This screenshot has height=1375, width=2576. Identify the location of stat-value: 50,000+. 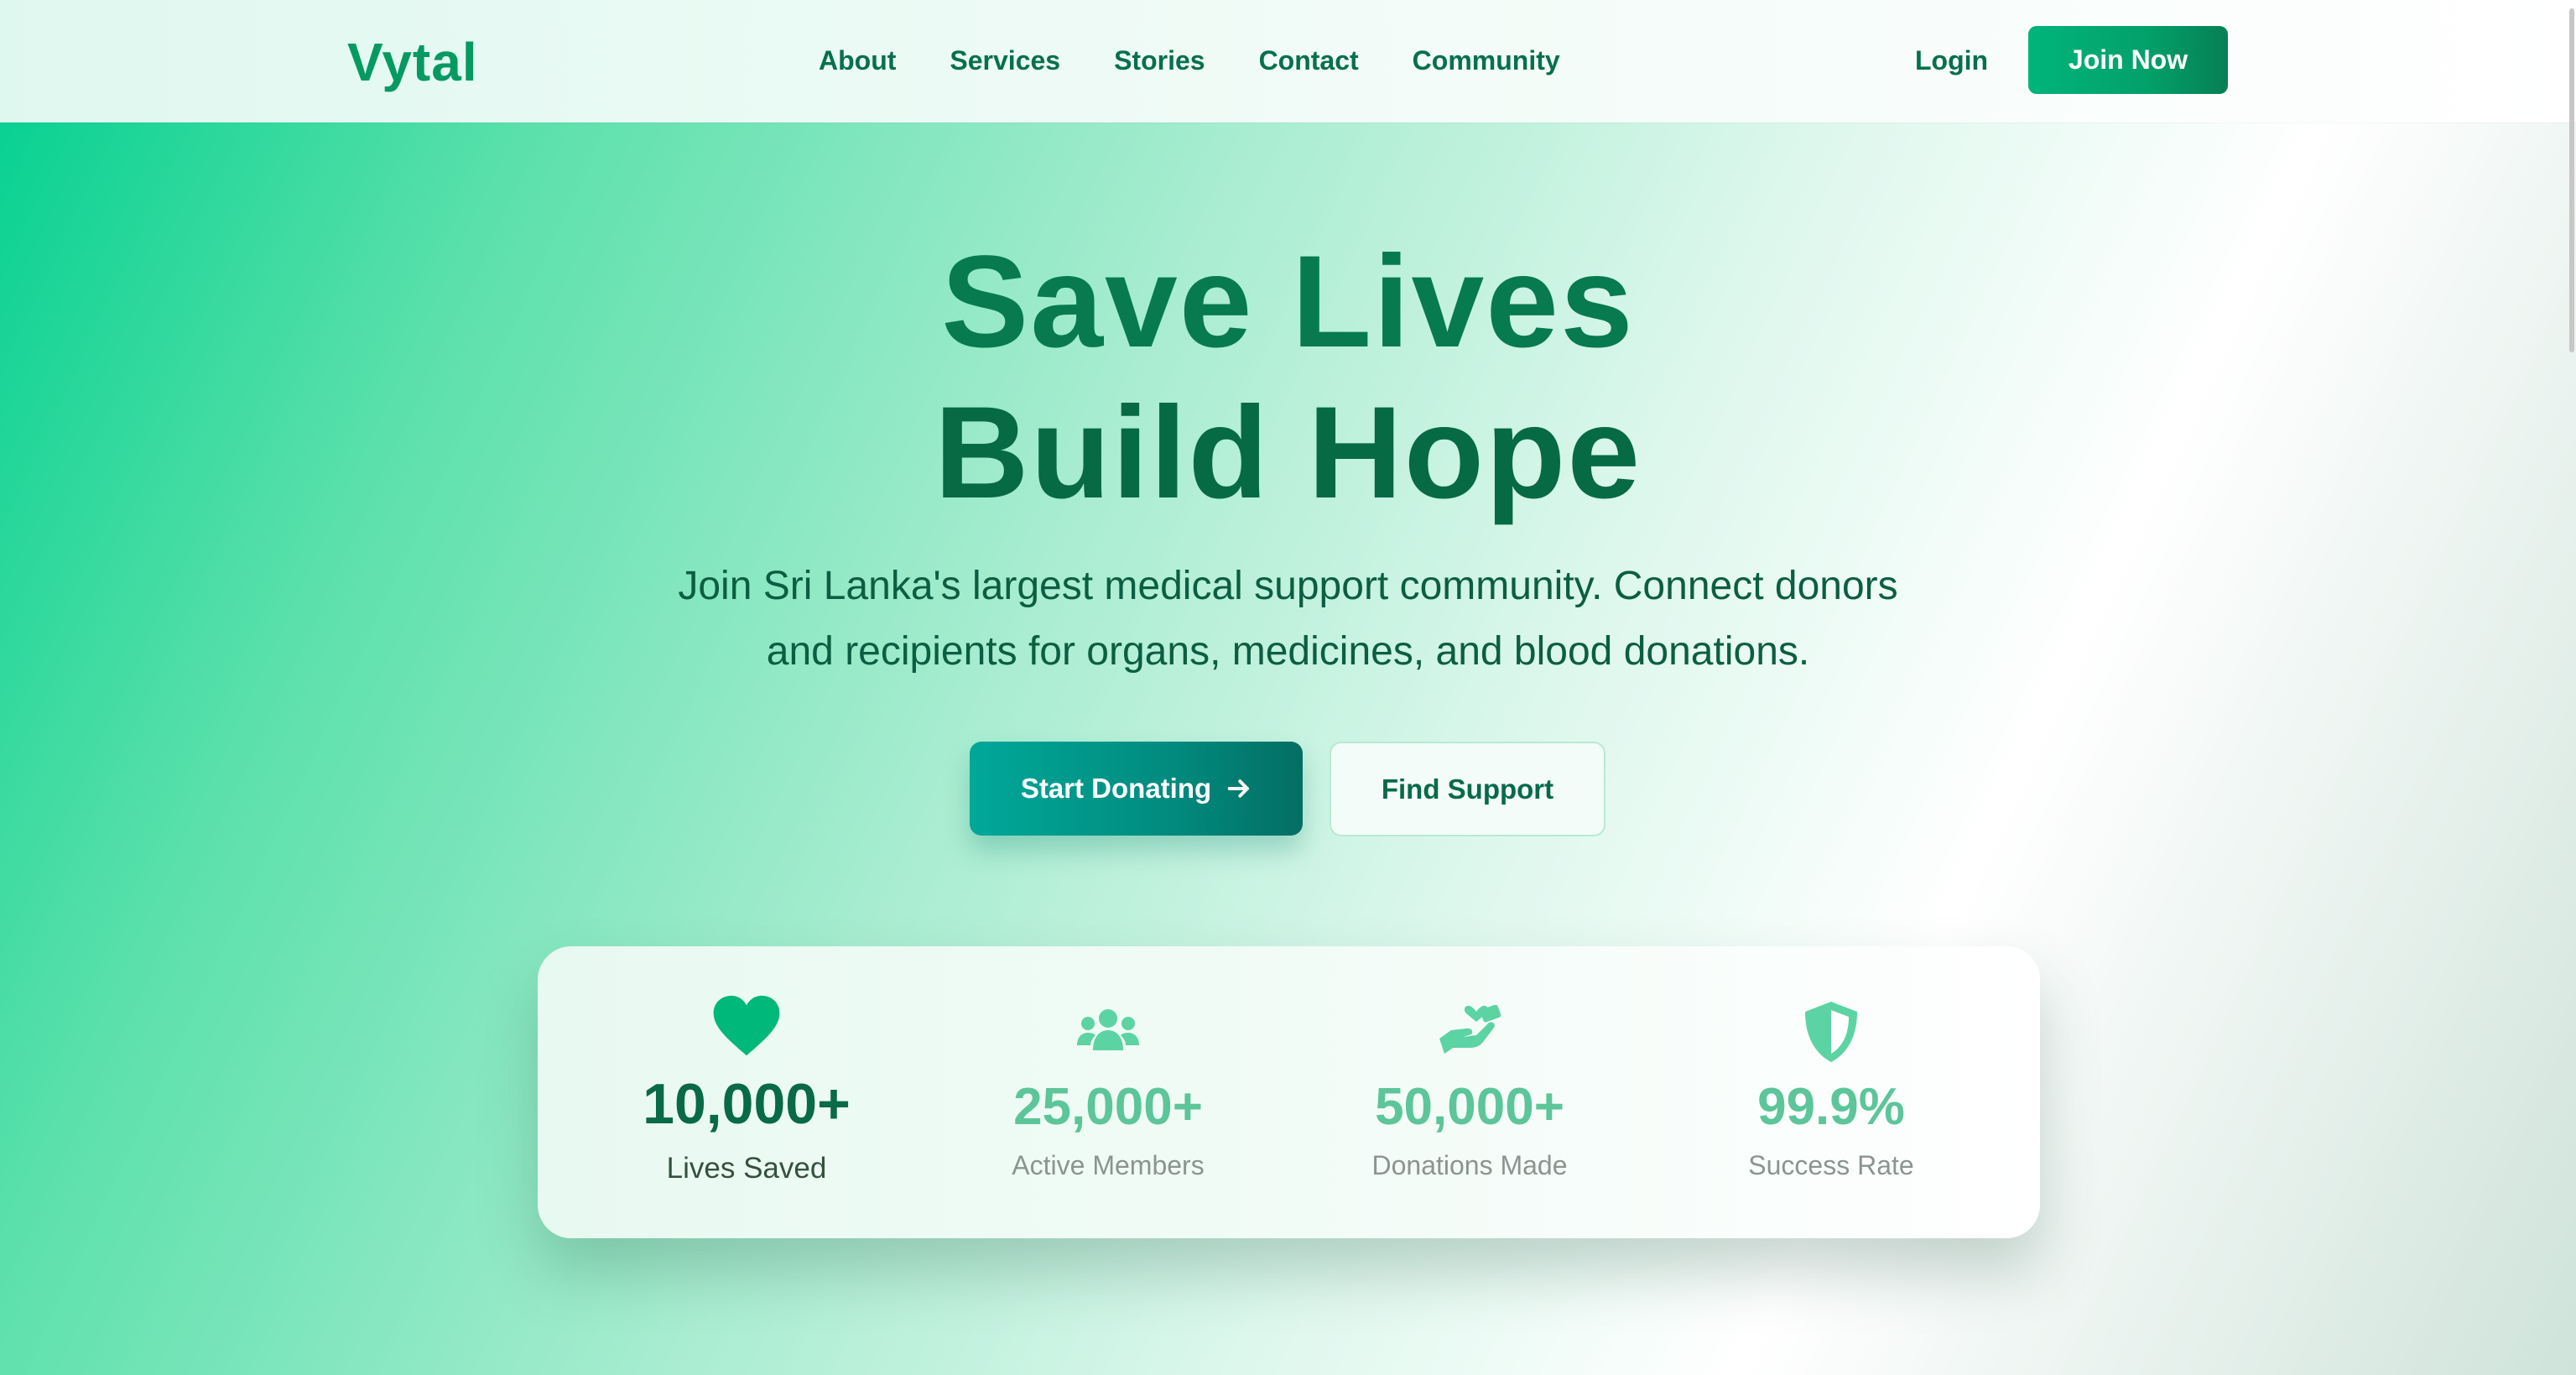
(1469, 1107).